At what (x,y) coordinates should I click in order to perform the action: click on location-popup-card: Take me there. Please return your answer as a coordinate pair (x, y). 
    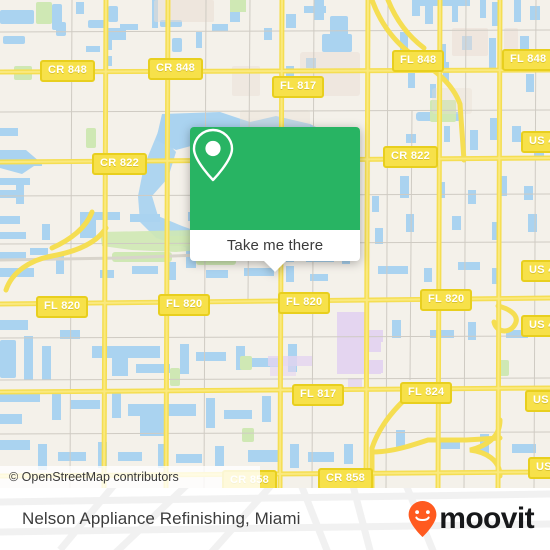
    Looking at the image, I should click on (275, 199).